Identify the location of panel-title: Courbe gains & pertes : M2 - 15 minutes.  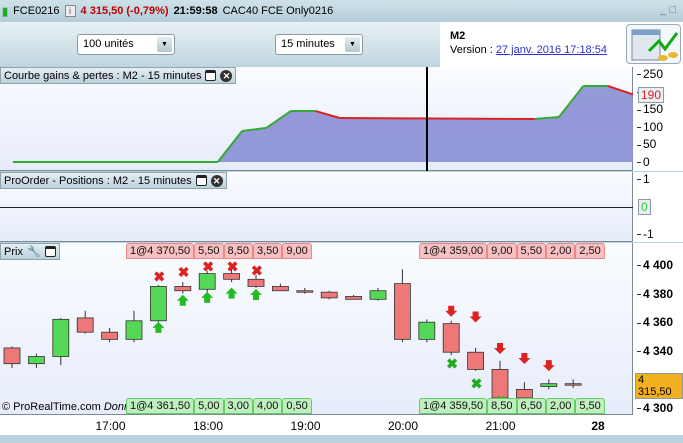
(103, 75).